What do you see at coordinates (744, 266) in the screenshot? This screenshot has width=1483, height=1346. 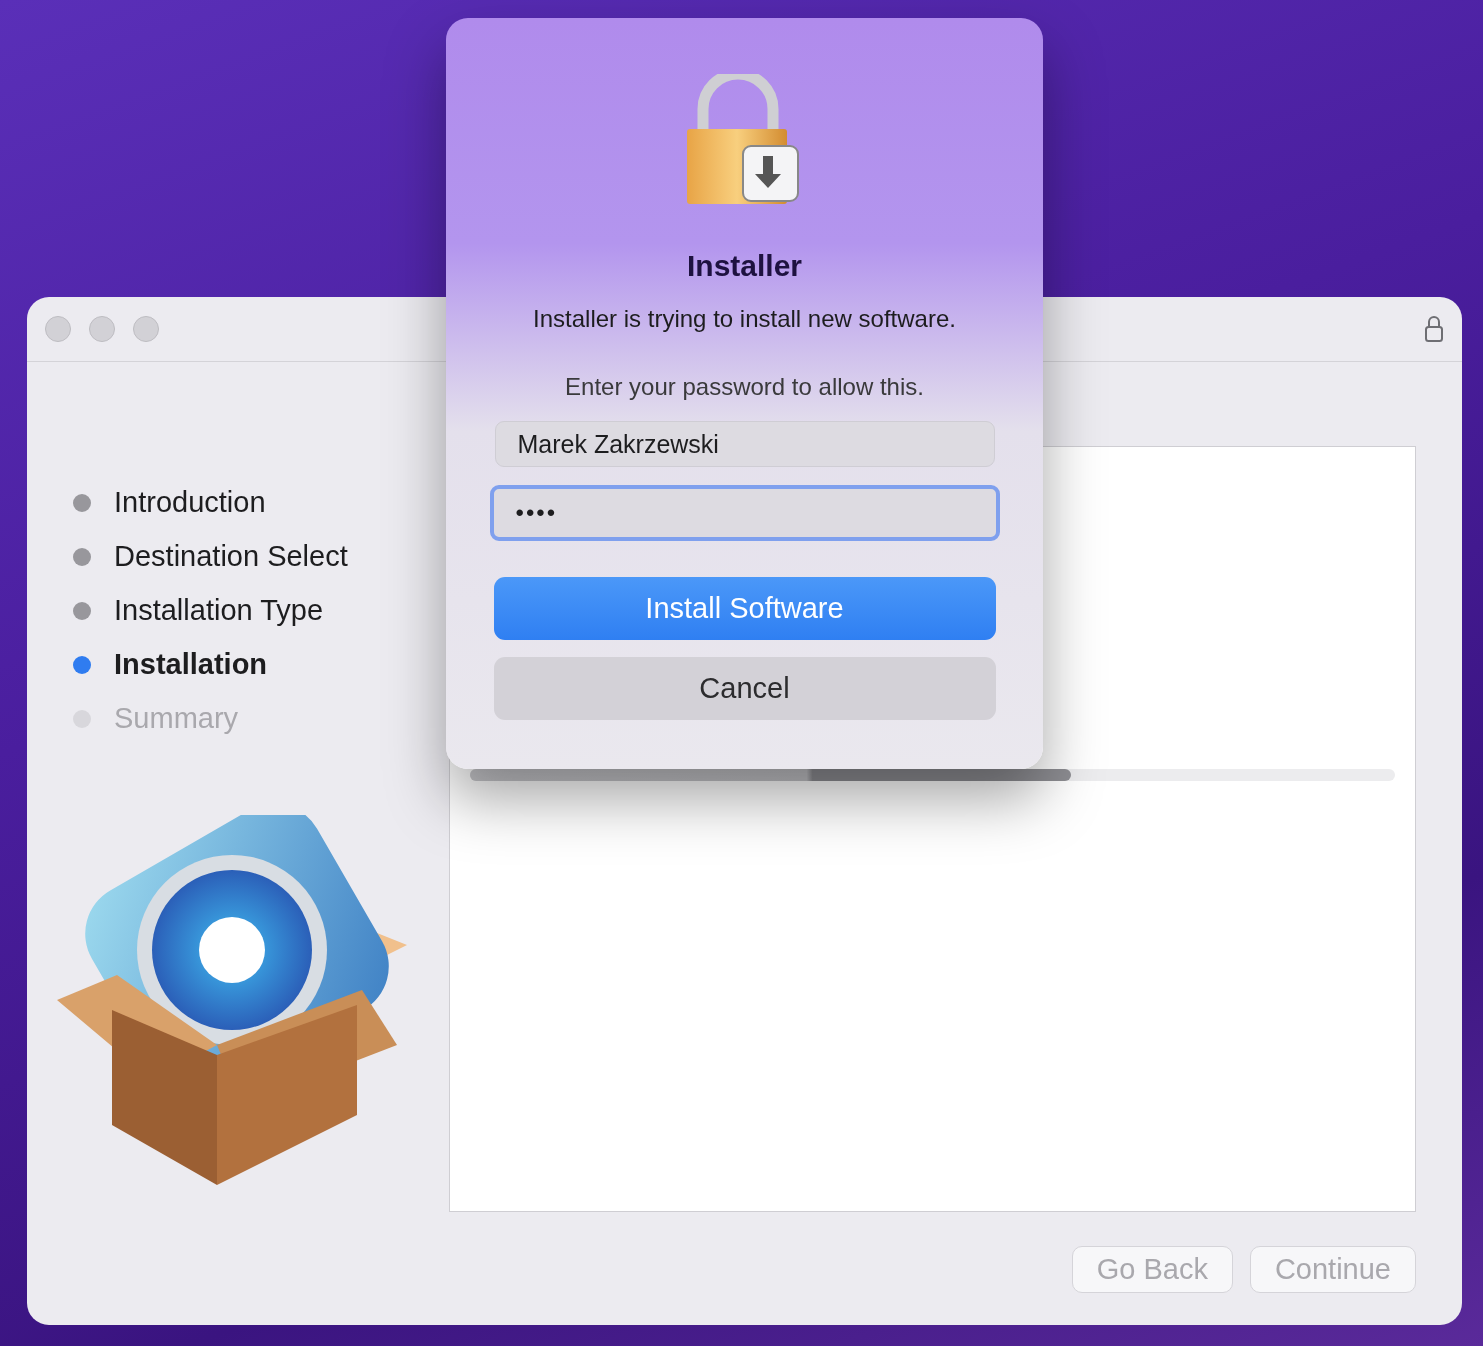 I see `dialog-title: Installer` at bounding box center [744, 266].